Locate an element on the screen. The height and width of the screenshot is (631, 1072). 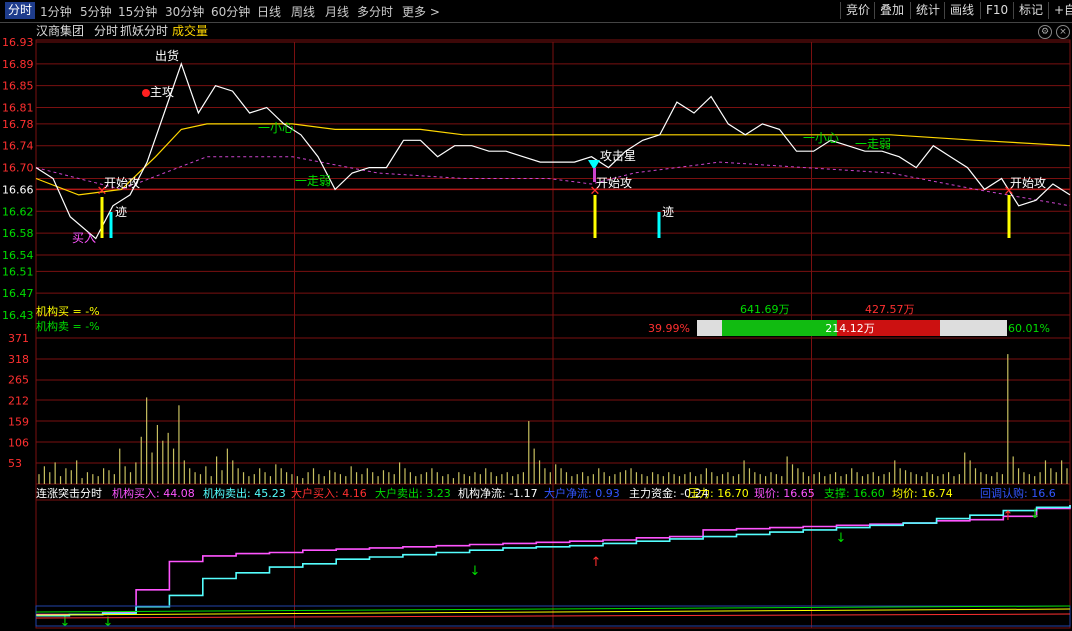
signal-label: 攻击星 is located at coordinates (618, 156).